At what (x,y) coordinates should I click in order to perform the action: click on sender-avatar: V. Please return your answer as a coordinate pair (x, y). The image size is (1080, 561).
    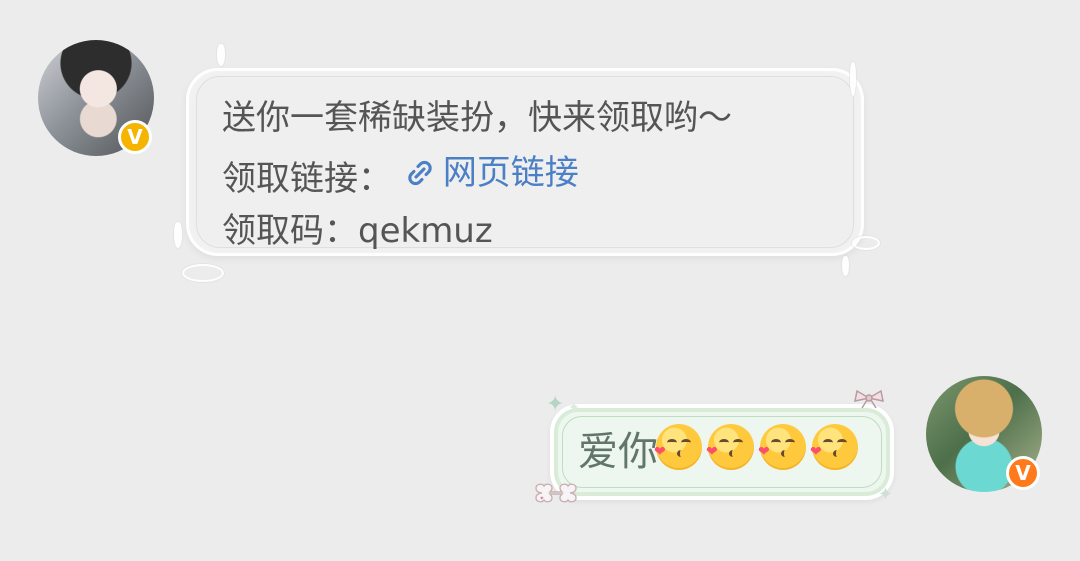
    Looking at the image, I should click on (96, 98).